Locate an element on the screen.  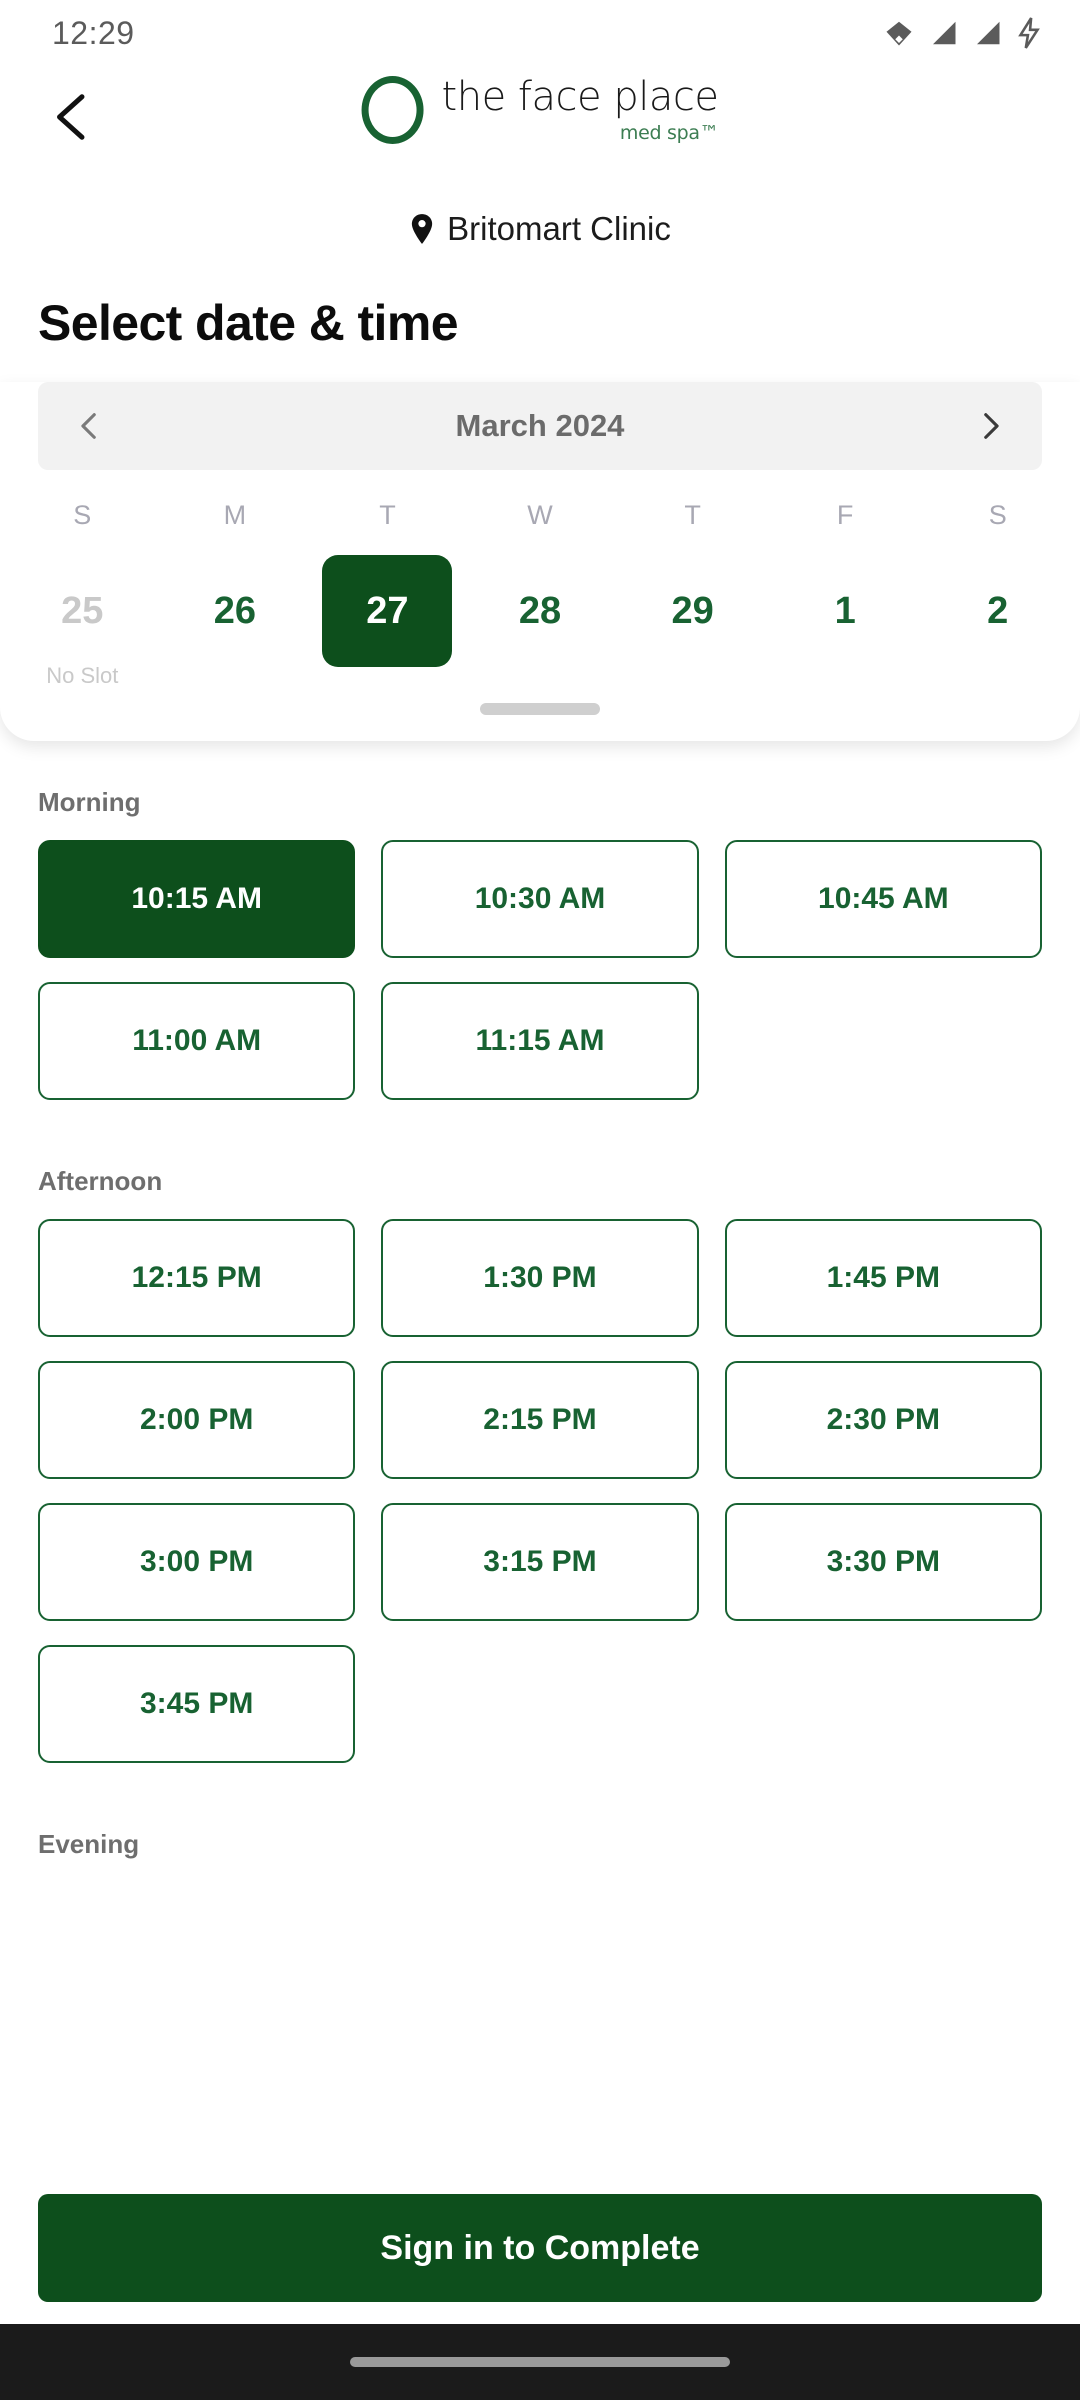
time-slot-button: 3:45 PM is located at coordinates (197, 1704).